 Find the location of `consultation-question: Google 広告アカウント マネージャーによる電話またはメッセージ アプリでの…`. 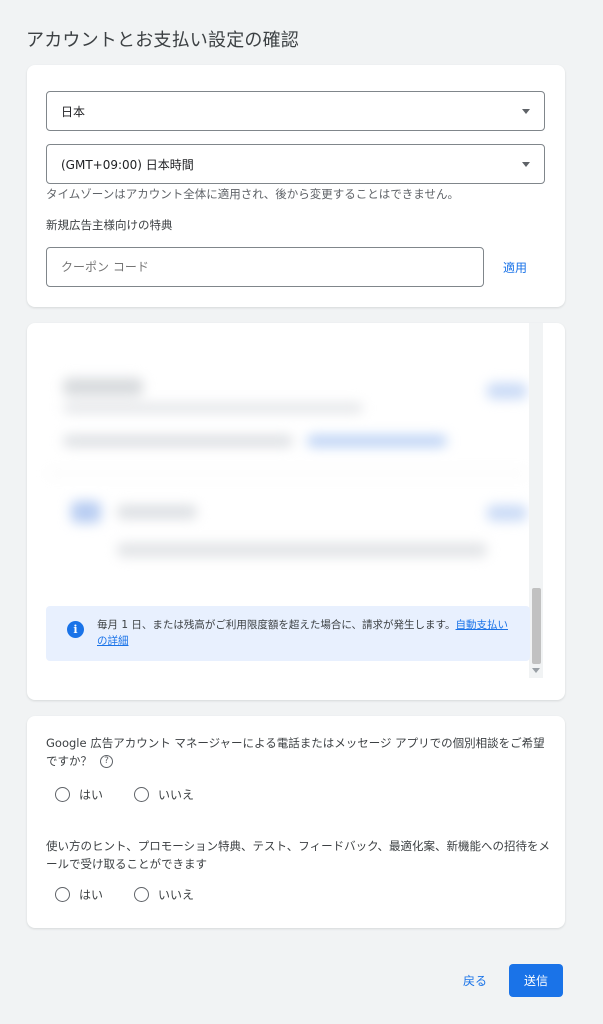

consultation-question: Google 広告アカウント マネージャーによる電話またはメッセージ アプリでの… is located at coordinates (298, 752).